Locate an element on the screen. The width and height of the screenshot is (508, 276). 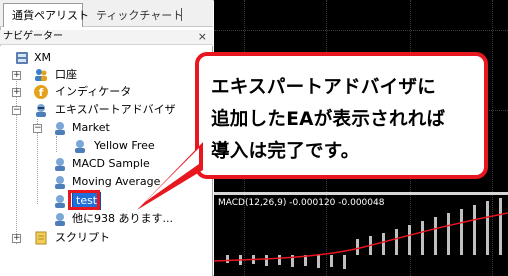
callout-line: 導入は完了です。 is located at coordinates (285, 151).